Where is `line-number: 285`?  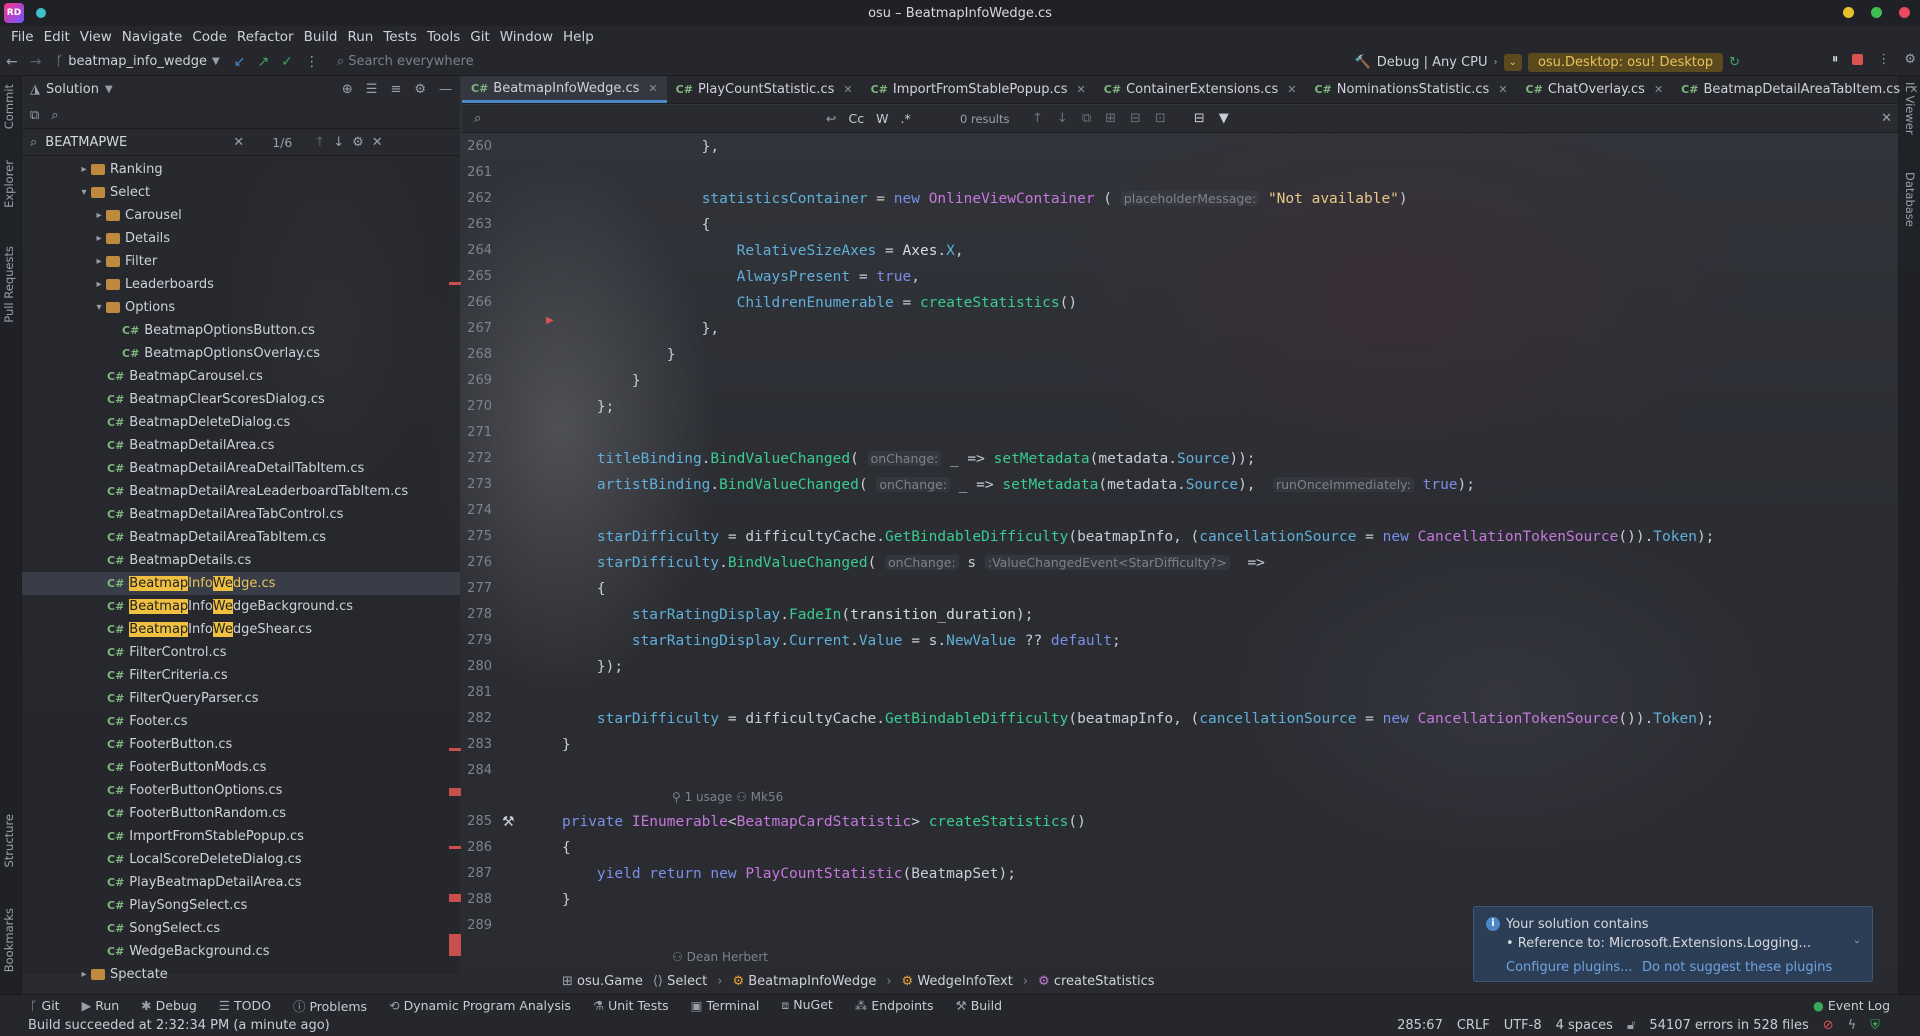 line-number: 285 is located at coordinates (477, 821).